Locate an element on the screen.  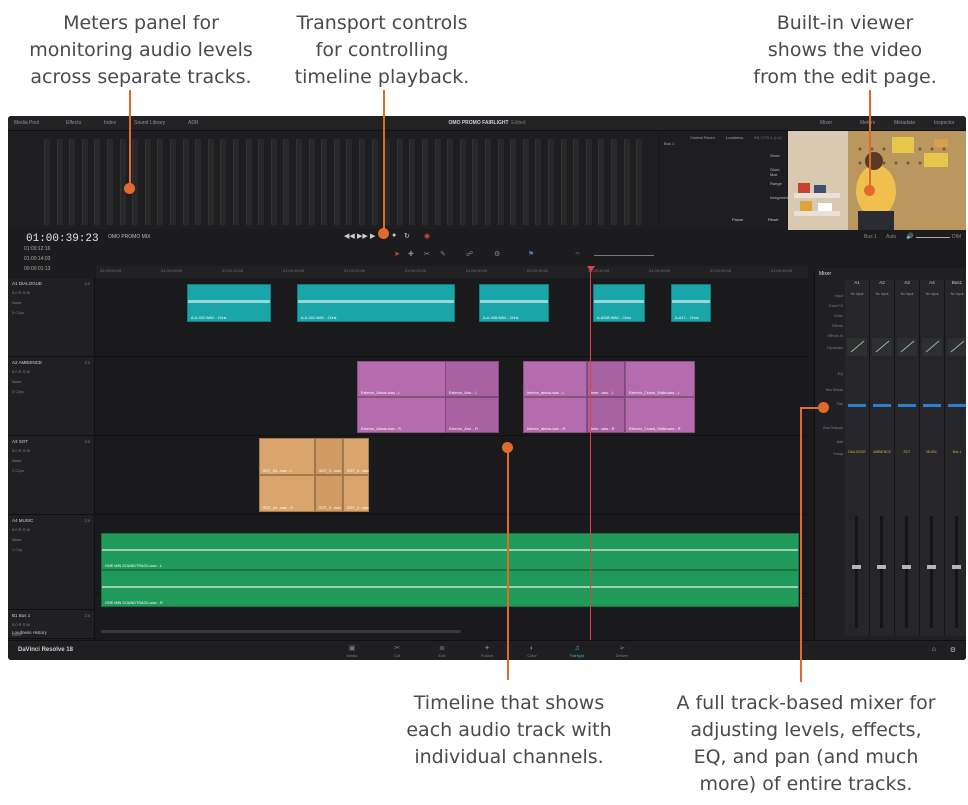
mixer-strip-a1: A1 No Input DIALOGUE is located at coordinates (857, 458).